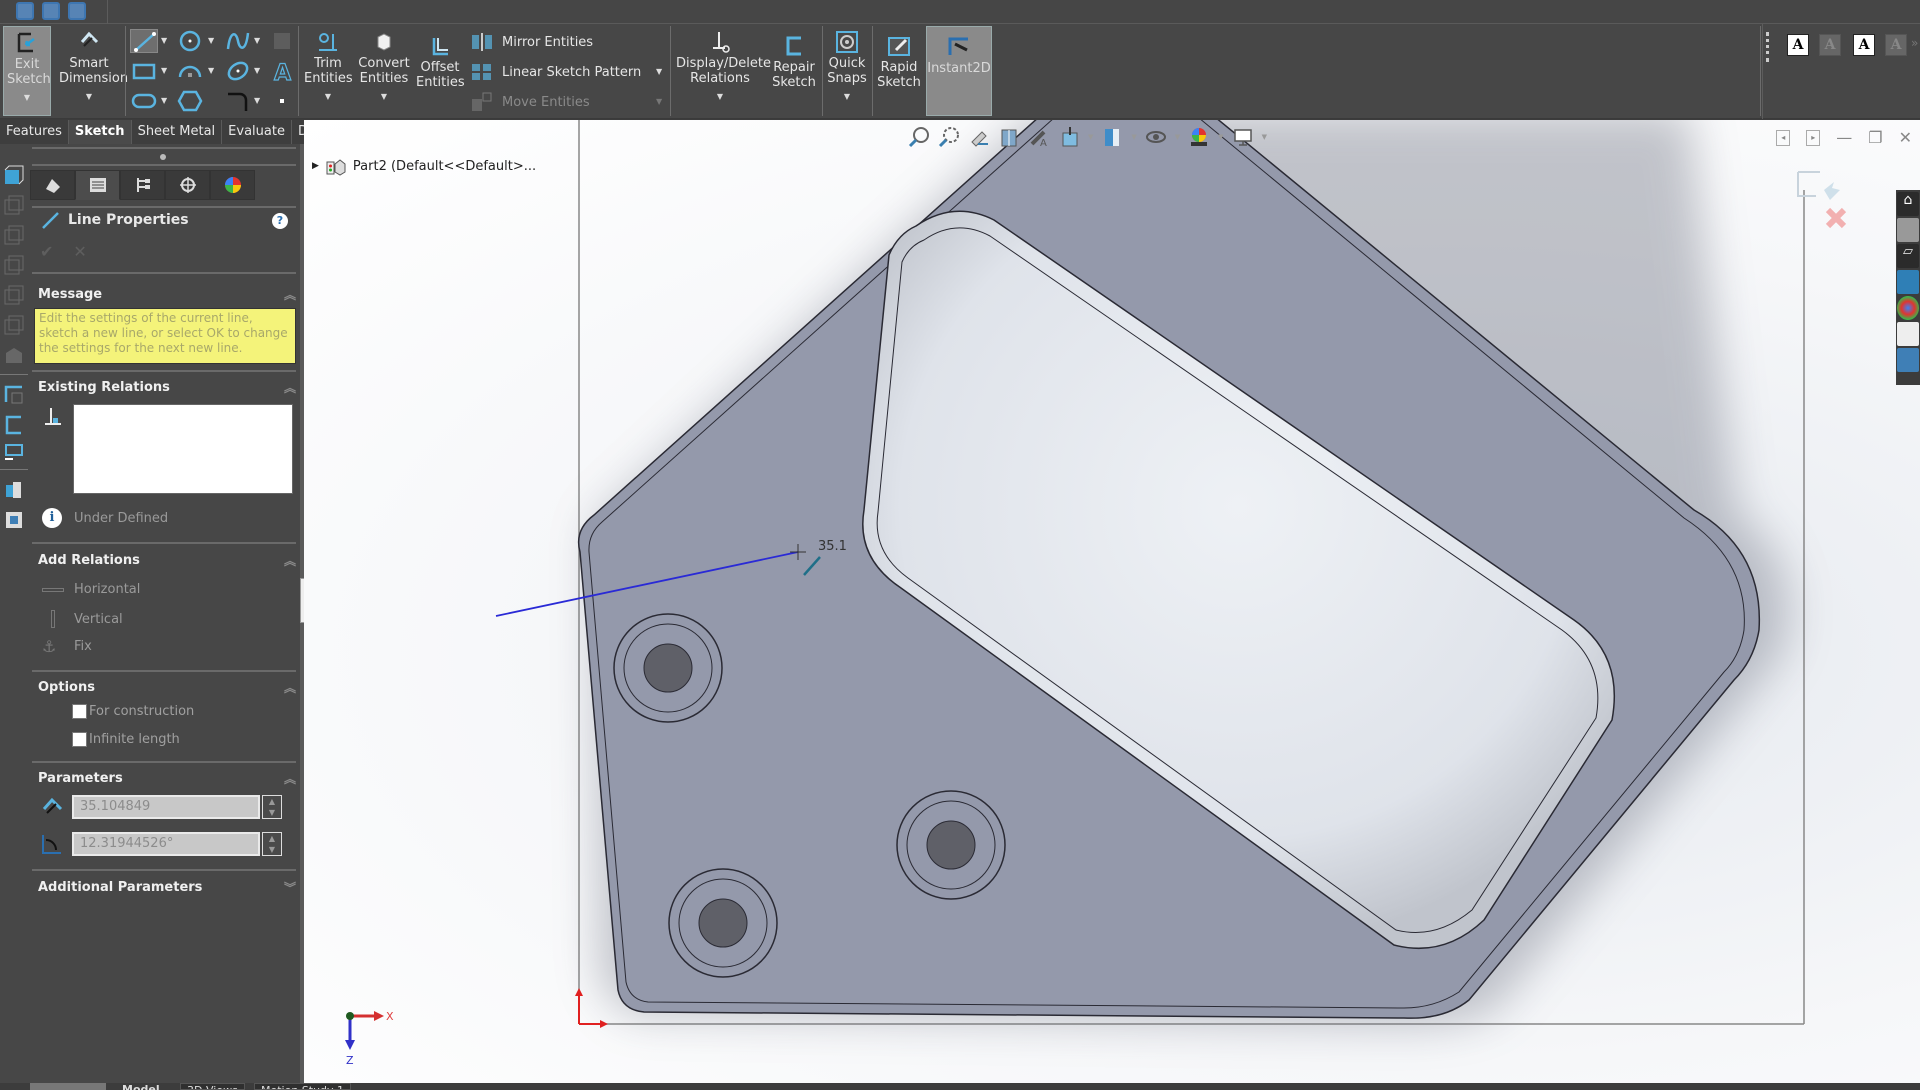  Describe the element at coordinates (257, 70) in the screenshot. I see `ellipse-dropdown: ▼` at that location.